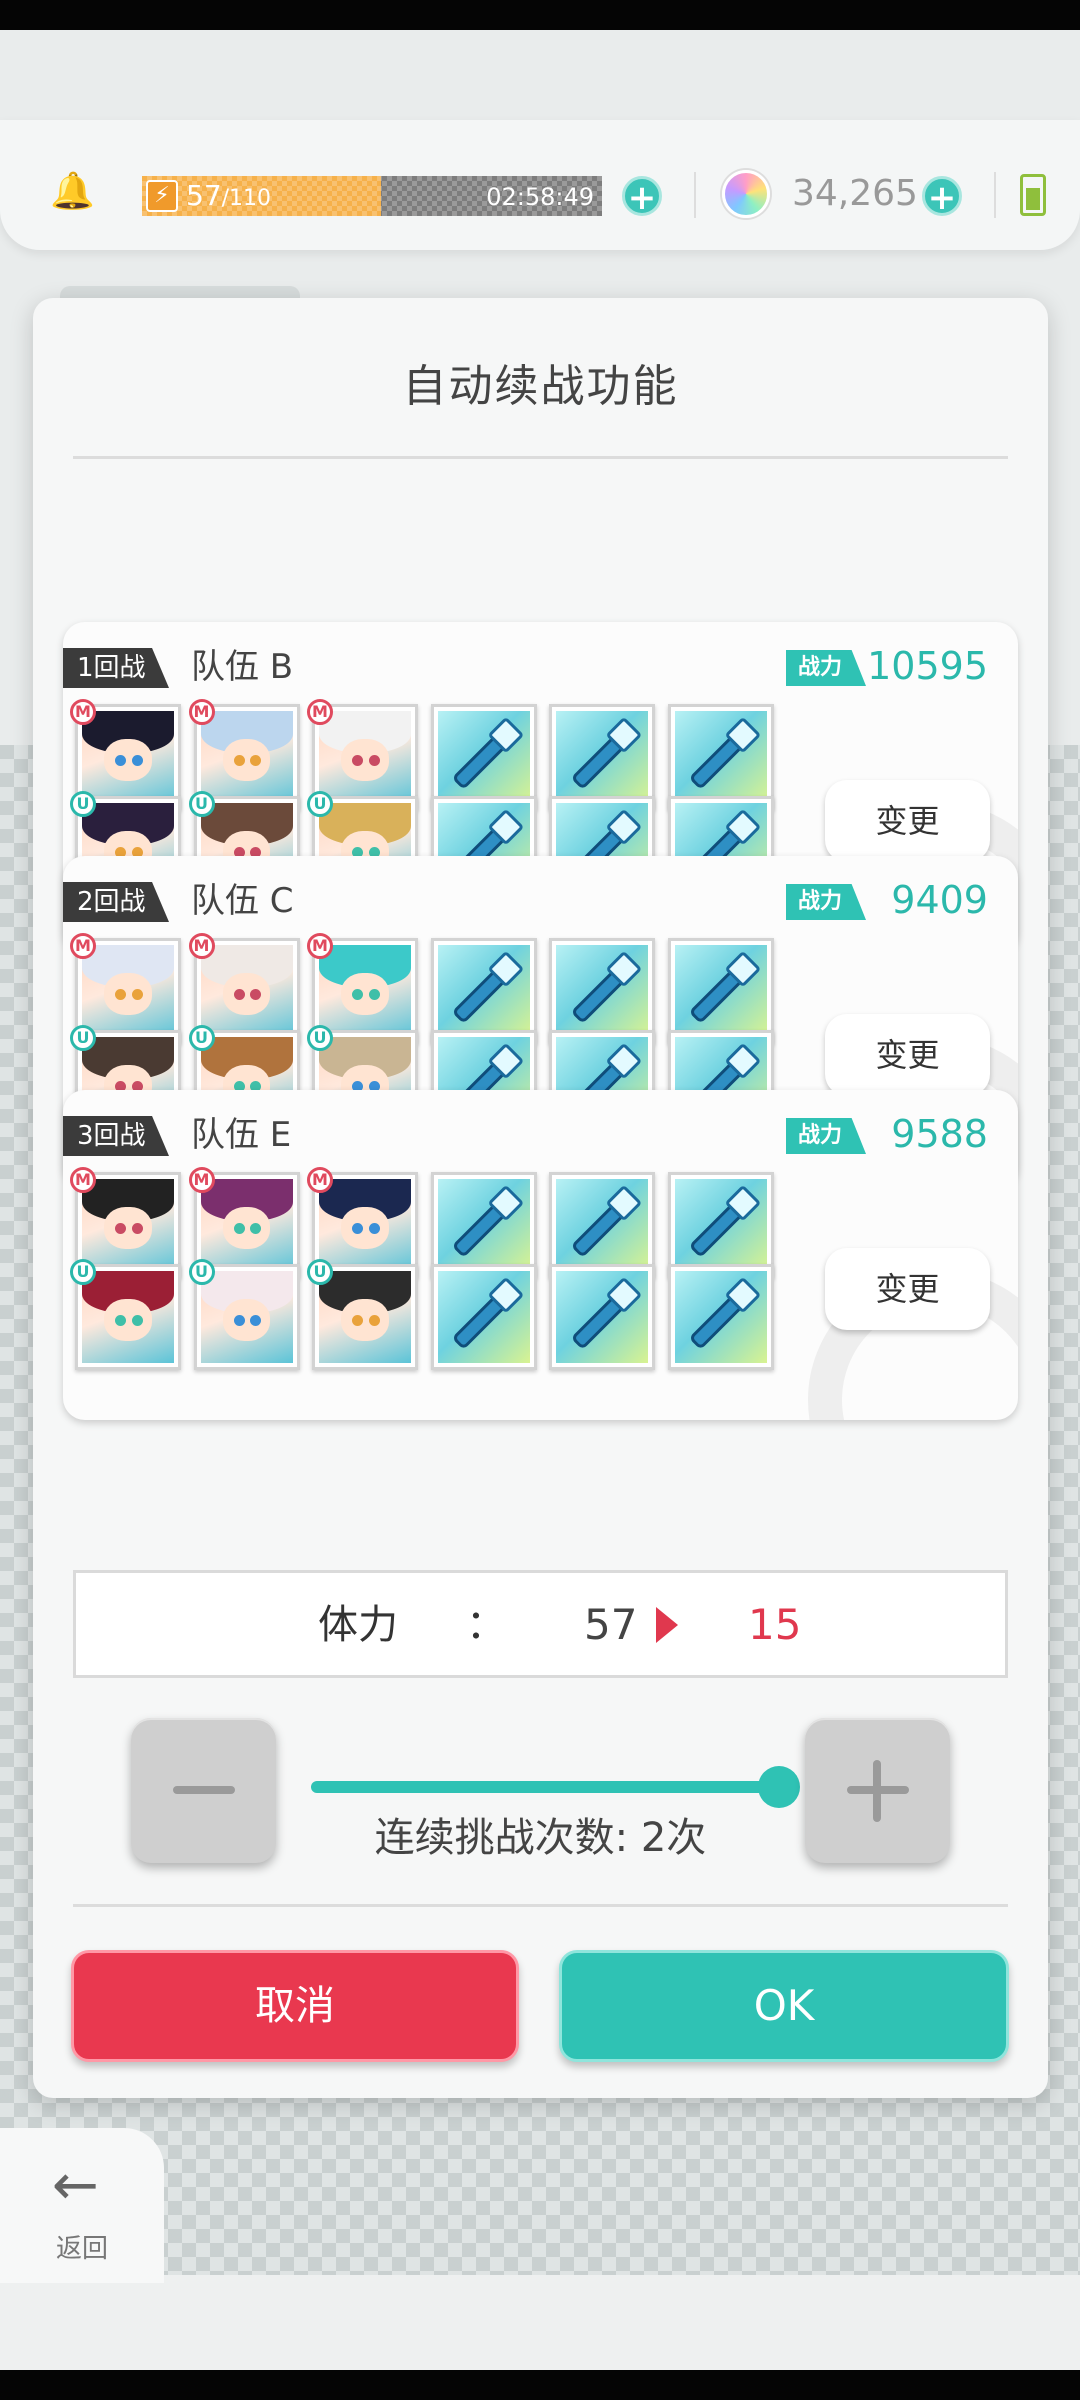 The width and height of the screenshot is (1080, 2400). Describe the element at coordinates (942, 196) in the screenshot. I see `add-gems-button: +` at that location.